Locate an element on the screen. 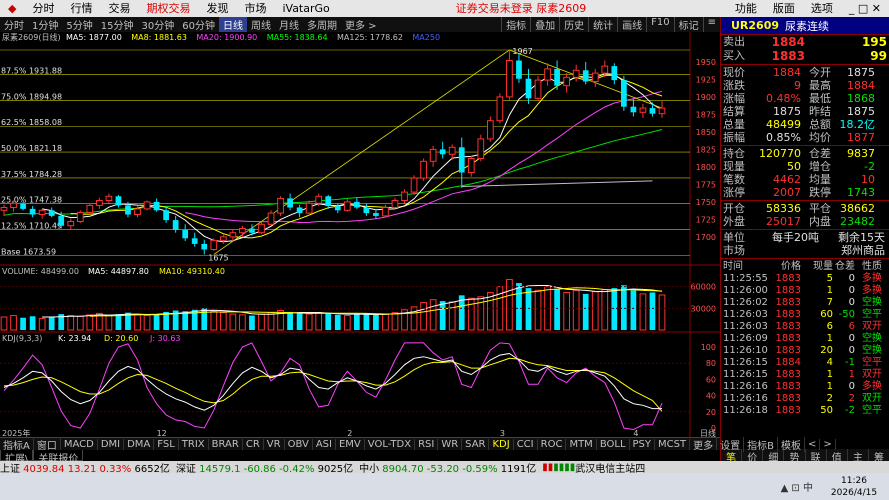  indicator-fsl: FSL is located at coordinates (166, 444).